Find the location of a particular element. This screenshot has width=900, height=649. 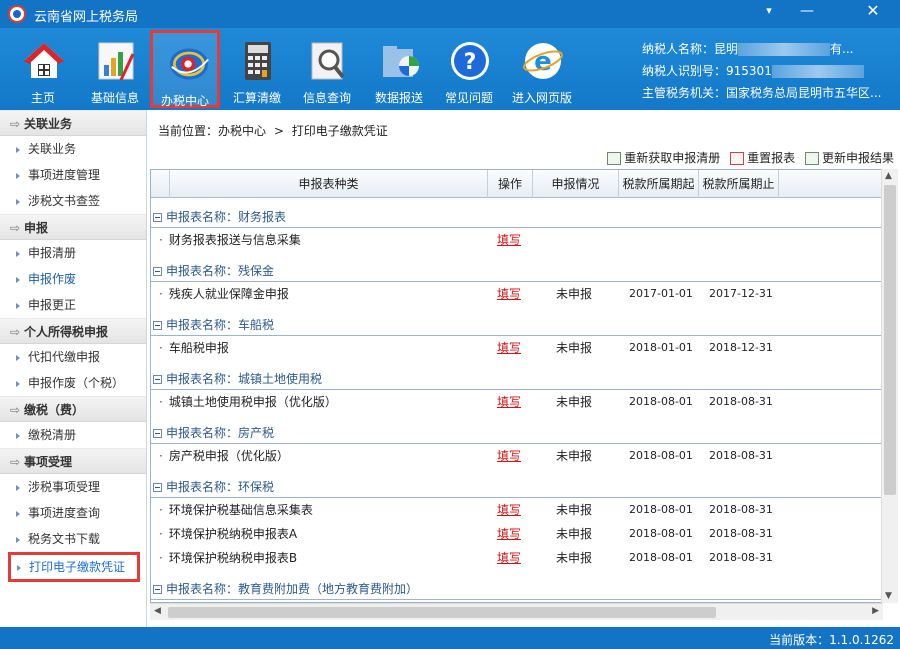

table-group-header: 申报表名称：环保税 is located at coordinates (516, 487).